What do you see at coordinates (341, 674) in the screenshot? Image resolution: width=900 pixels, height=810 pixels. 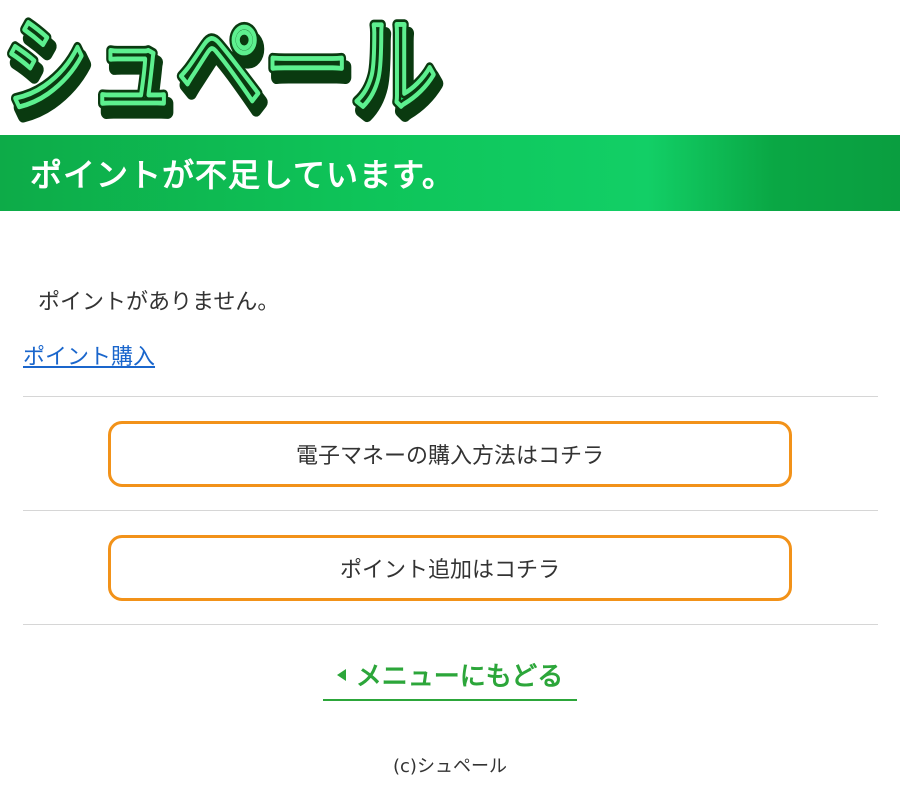 I see `triangle-left-icon` at bounding box center [341, 674].